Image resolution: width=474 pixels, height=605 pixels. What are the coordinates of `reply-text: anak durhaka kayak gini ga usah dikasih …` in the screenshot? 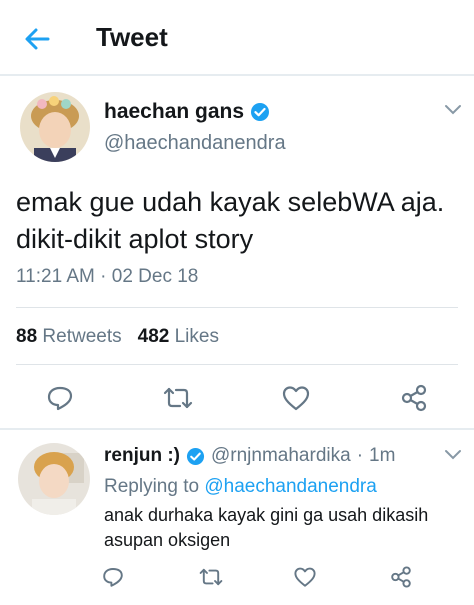 It's located at (266, 527).